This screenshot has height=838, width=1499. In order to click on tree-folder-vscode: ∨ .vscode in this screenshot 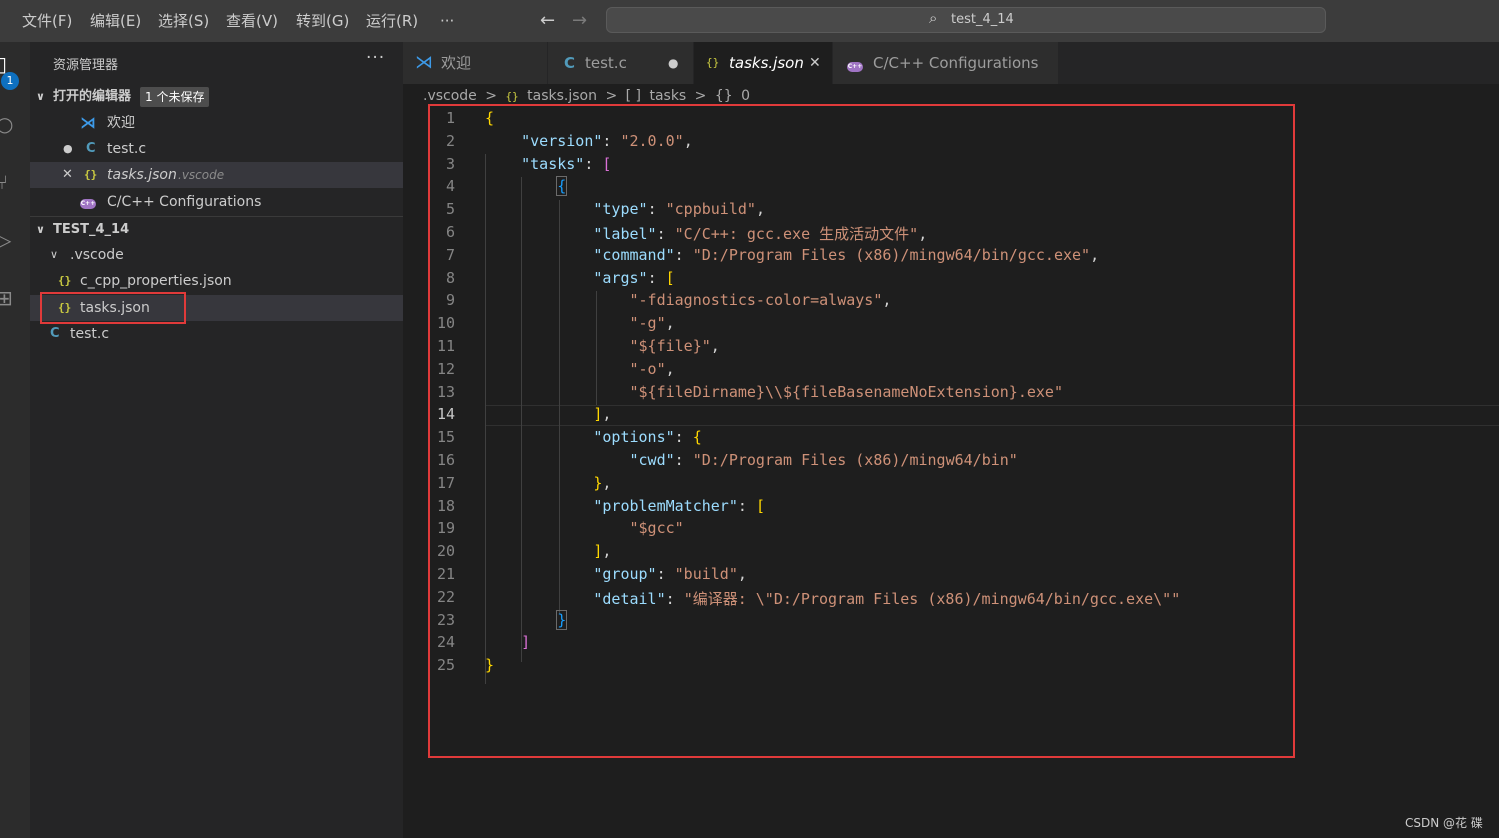, I will do `click(216, 255)`.